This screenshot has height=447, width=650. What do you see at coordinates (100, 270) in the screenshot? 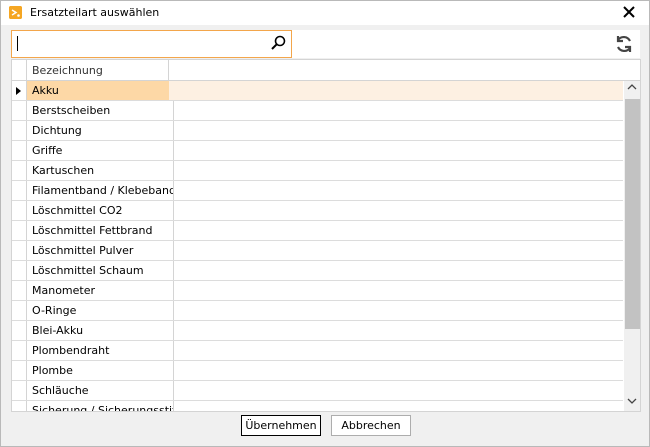
I see `cell-bezeichnung: Löschmittel Schaum` at bounding box center [100, 270].